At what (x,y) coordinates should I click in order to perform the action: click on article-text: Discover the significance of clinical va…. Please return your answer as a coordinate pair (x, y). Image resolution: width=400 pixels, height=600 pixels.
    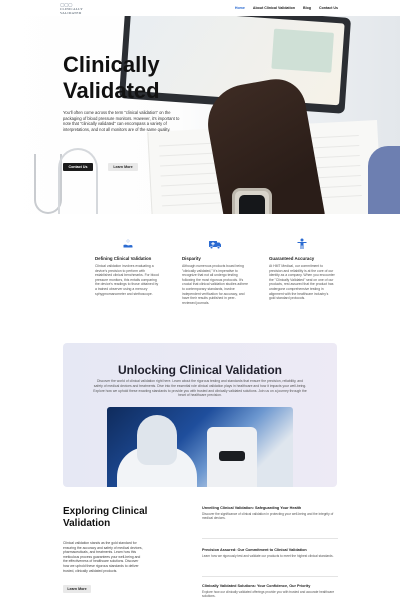
    Looking at the image, I should click on (268, 516).